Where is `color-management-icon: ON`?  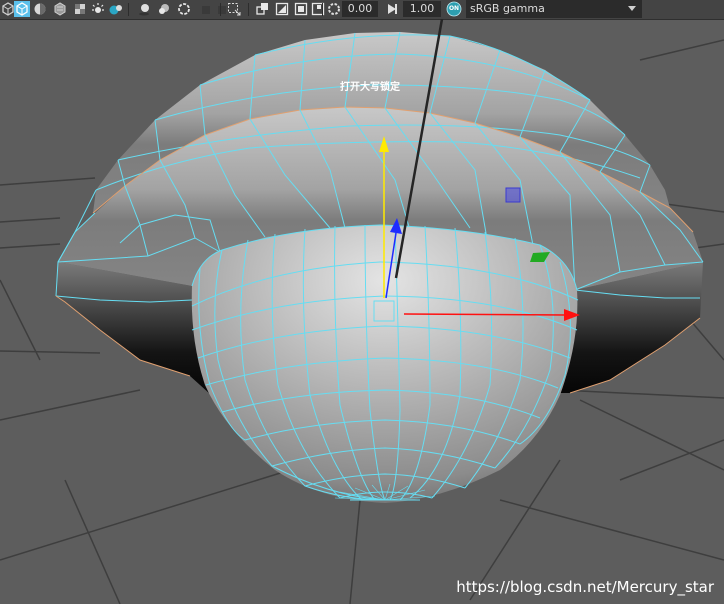
color-management-icon: ON is located at coordinates (454, 9).